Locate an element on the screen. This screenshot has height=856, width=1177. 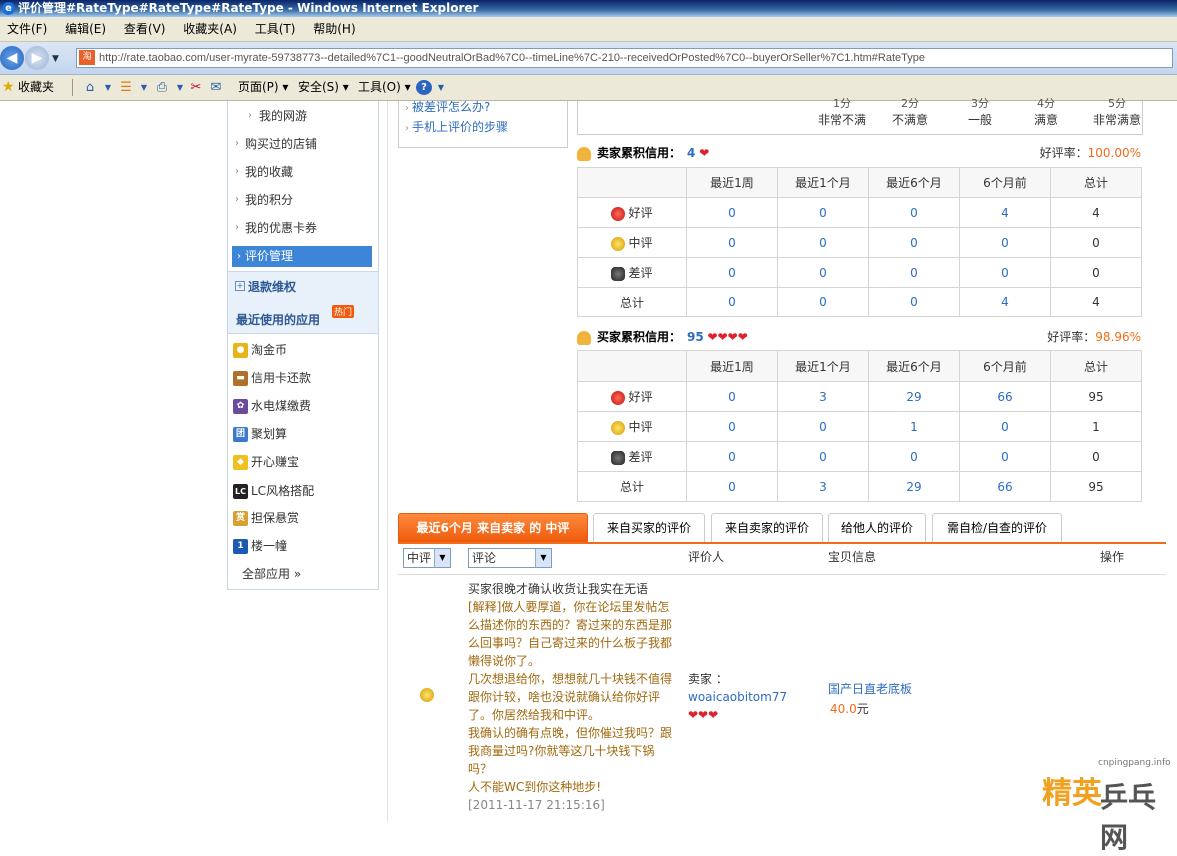
table-row: 中评 00000 is located at coordinates (859, 242).